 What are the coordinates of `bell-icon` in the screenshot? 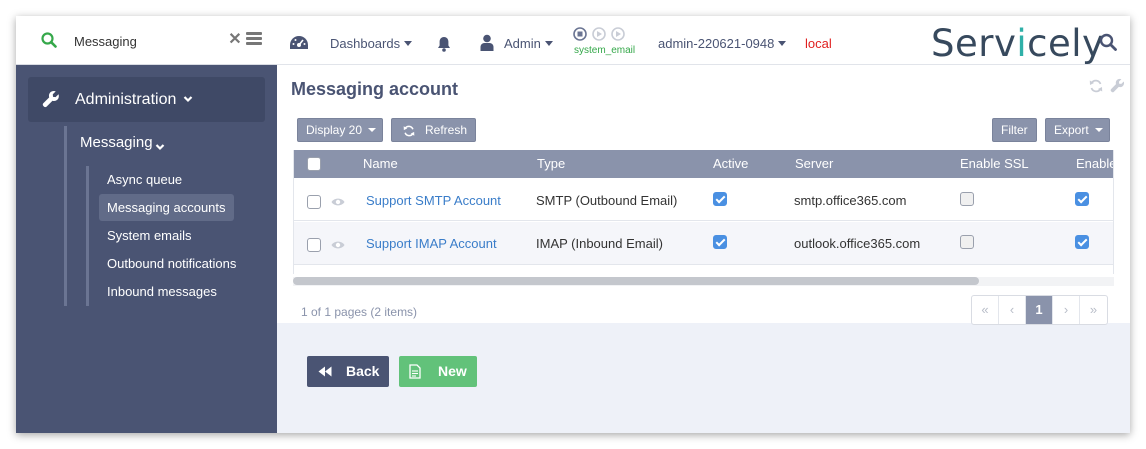 It's located at (444, 44).